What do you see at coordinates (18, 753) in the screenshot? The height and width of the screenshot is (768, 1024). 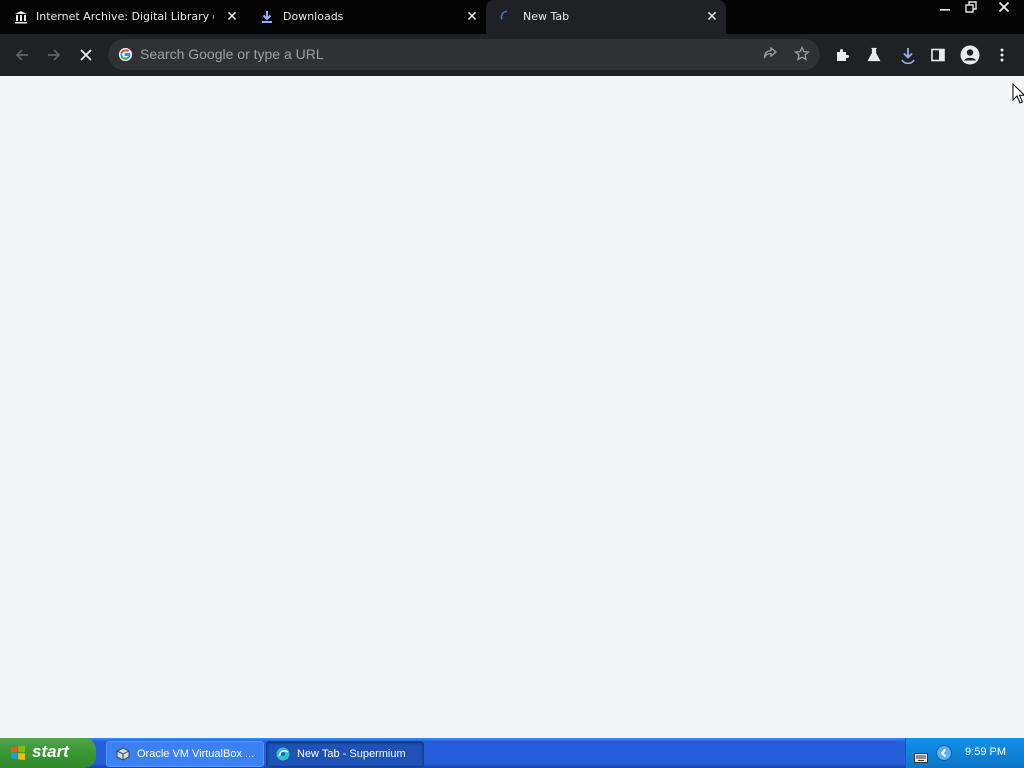 I see `windows-flag-icon` at bounding box center [18, 753].